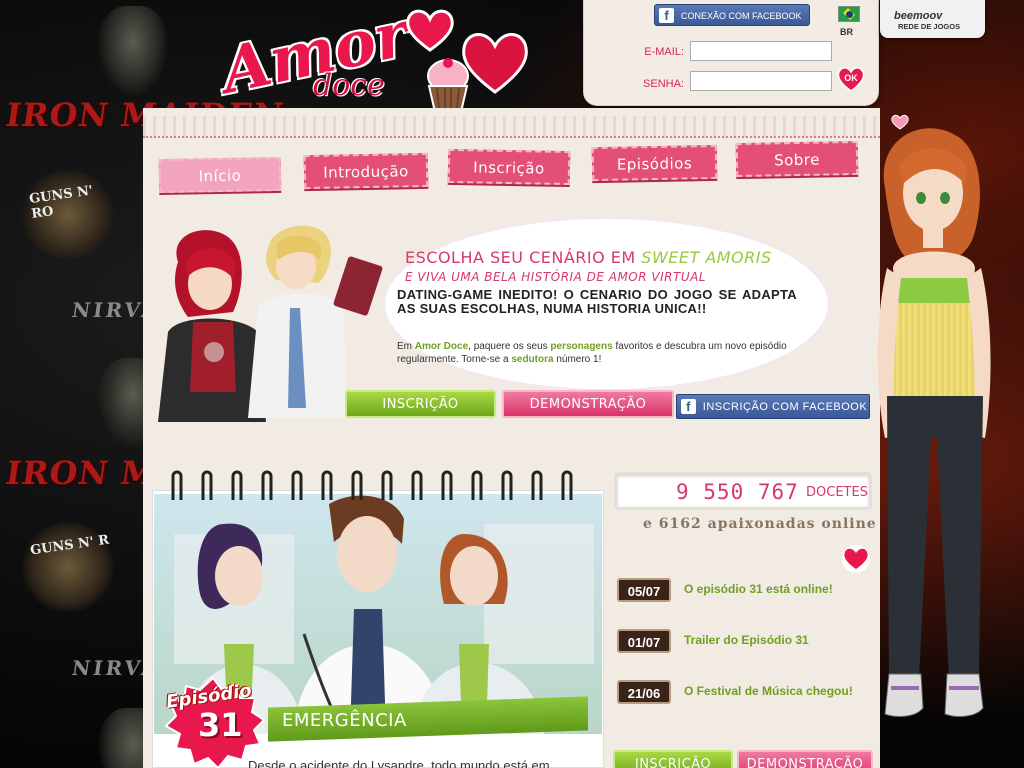 The height and width of the screenshot is (768, 1024). I want to click on login-ok-button: OK, so click(851, 79).